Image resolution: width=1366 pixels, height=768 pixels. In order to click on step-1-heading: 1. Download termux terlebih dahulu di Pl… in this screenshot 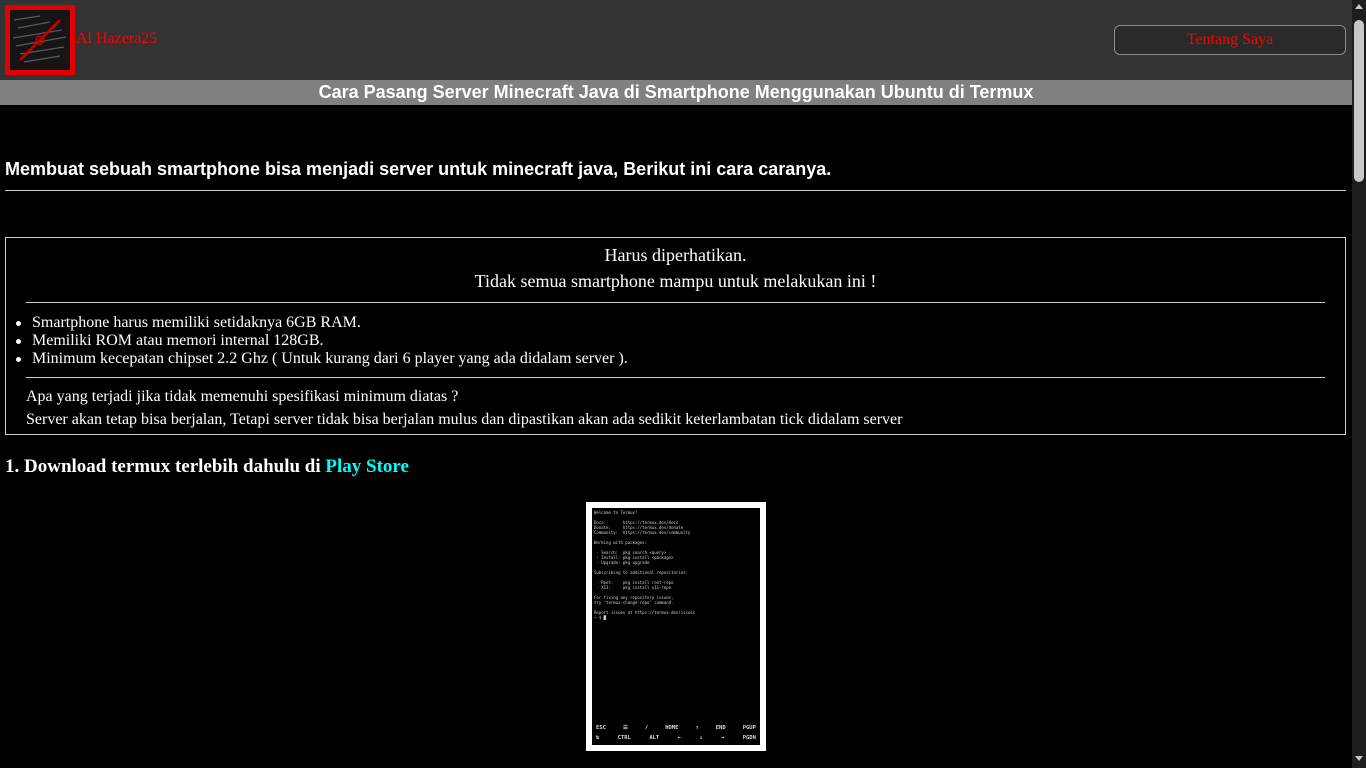, I will do `click(207, 467)`.